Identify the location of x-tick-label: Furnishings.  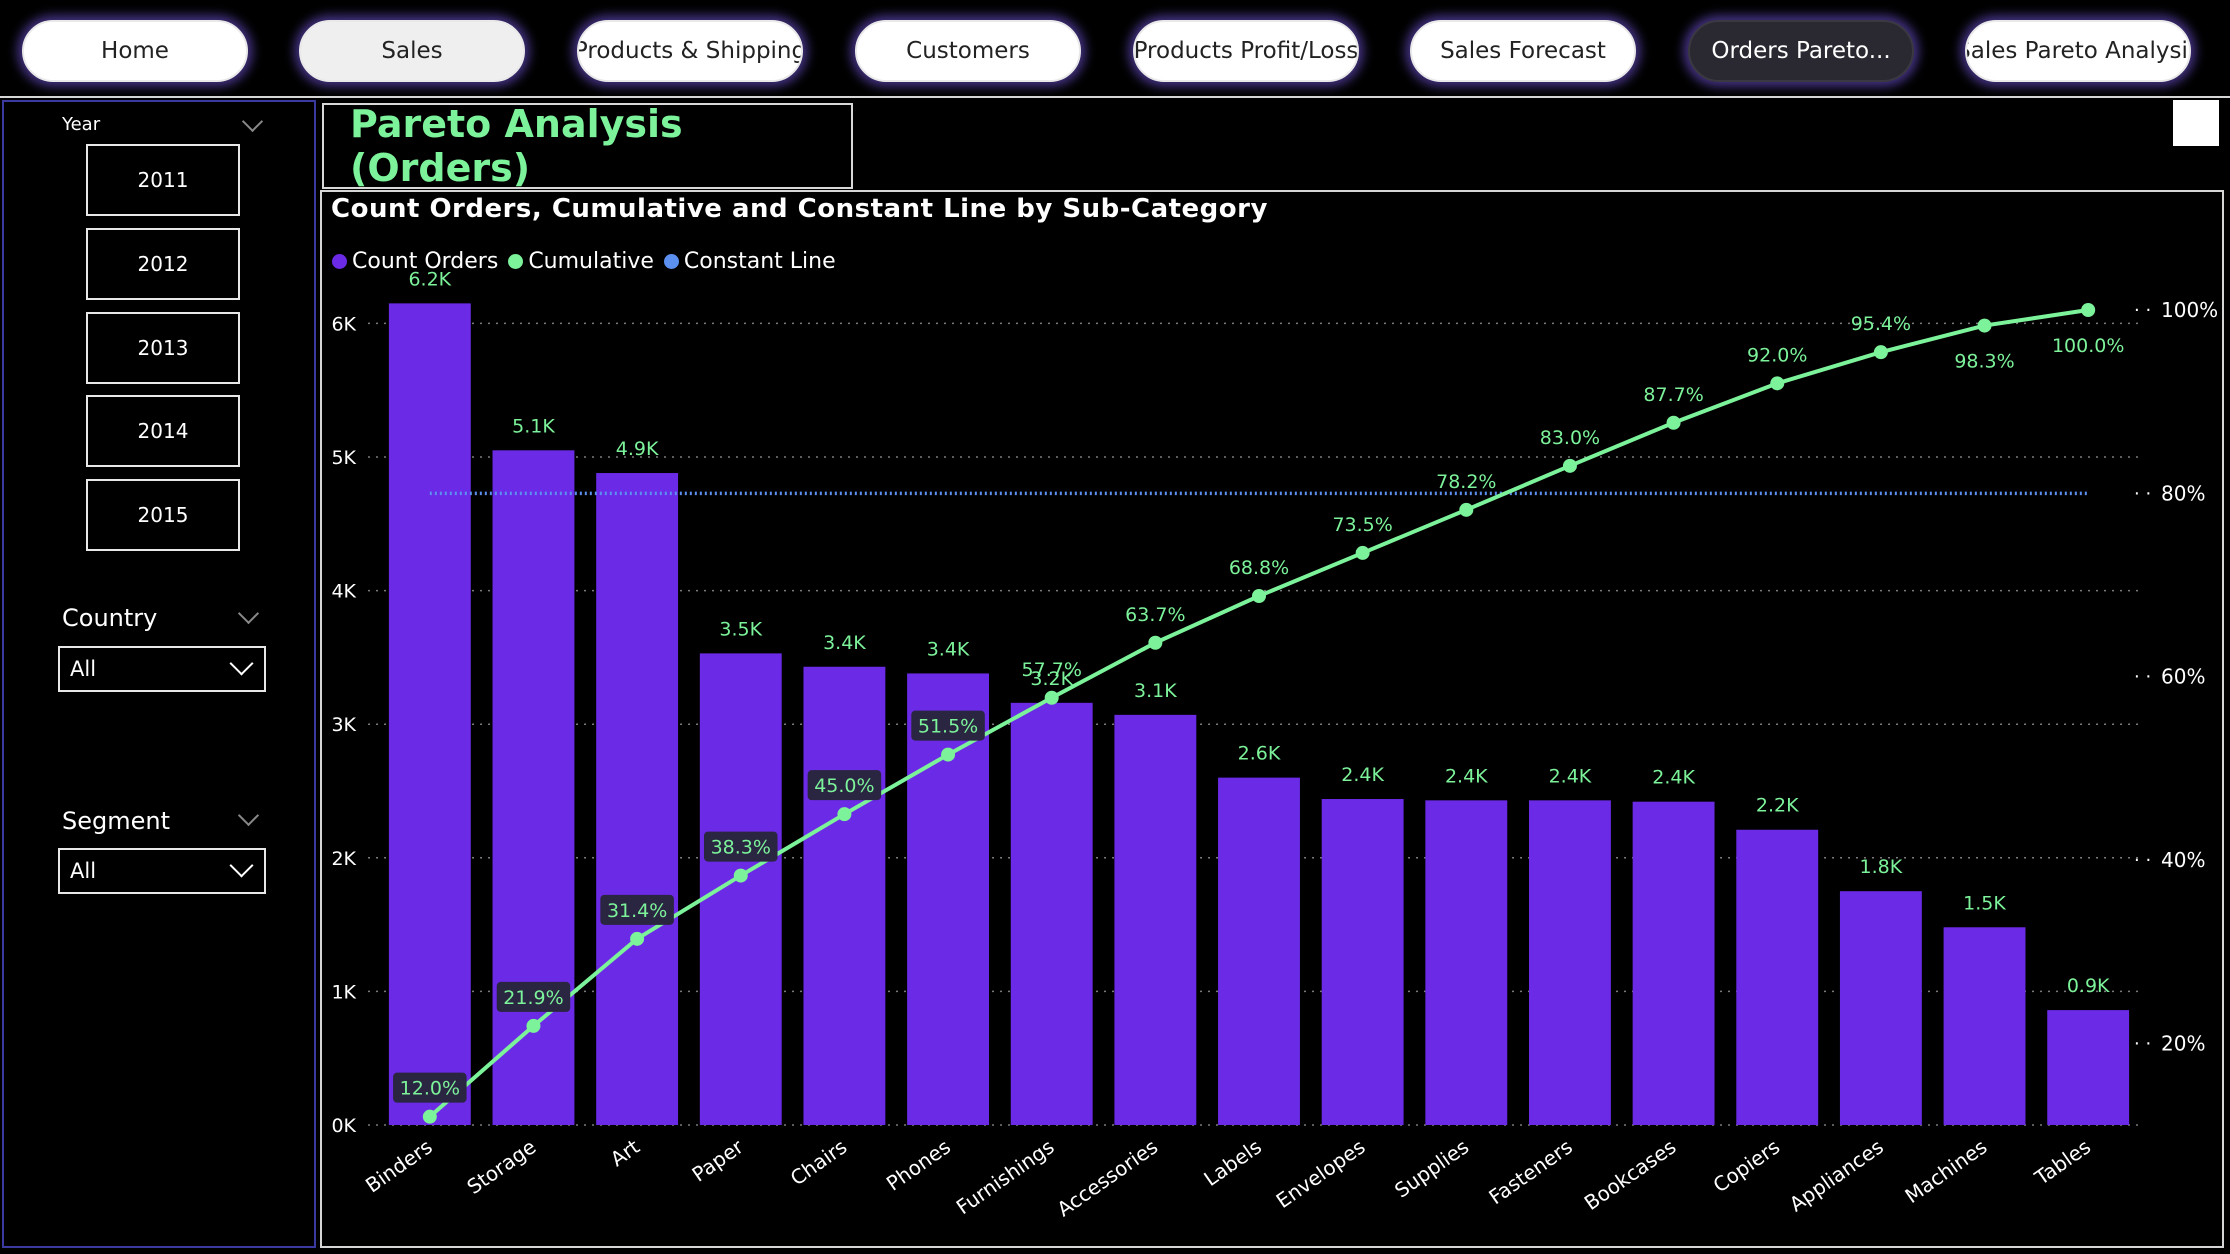
(1005, 1176).